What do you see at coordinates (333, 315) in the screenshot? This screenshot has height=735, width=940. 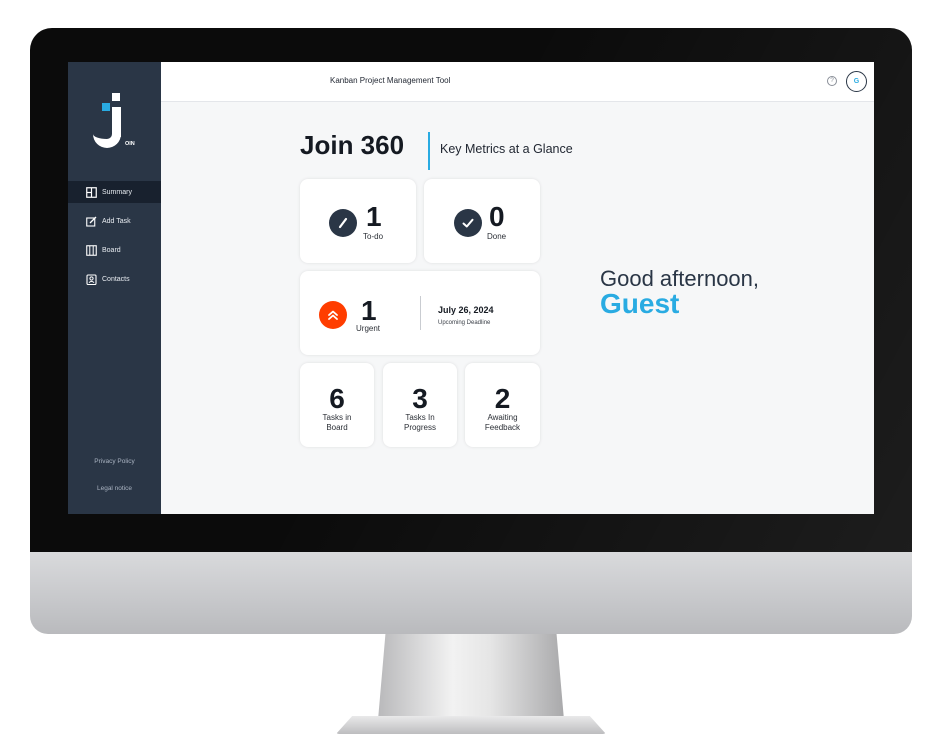 I see `double-chevron-up-icon` at bounding box center [333, 315].